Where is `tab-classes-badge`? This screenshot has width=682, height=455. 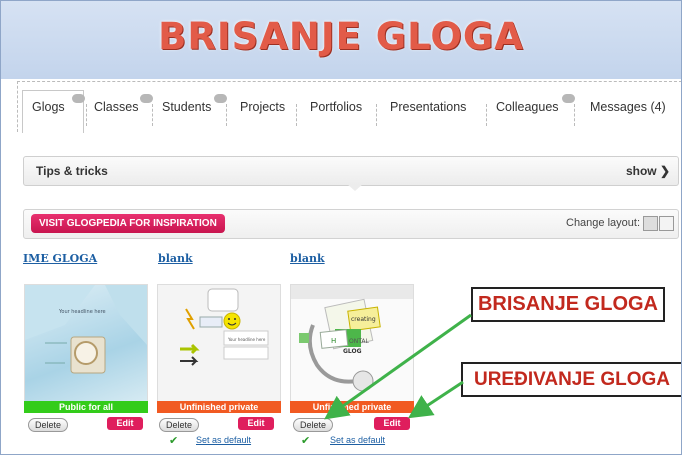
tab-classes-badge is located at coordinates (146, 98).